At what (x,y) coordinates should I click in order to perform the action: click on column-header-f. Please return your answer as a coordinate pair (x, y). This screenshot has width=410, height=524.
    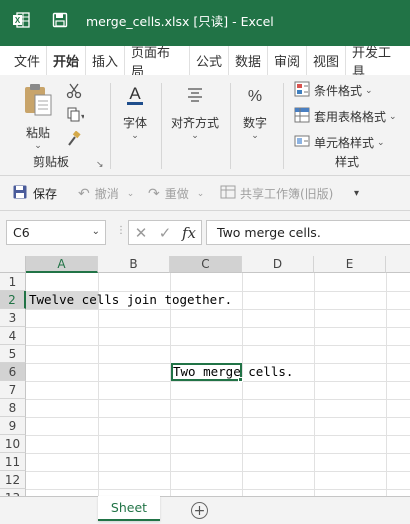
    Looking at the image, I should click on (398, 264).